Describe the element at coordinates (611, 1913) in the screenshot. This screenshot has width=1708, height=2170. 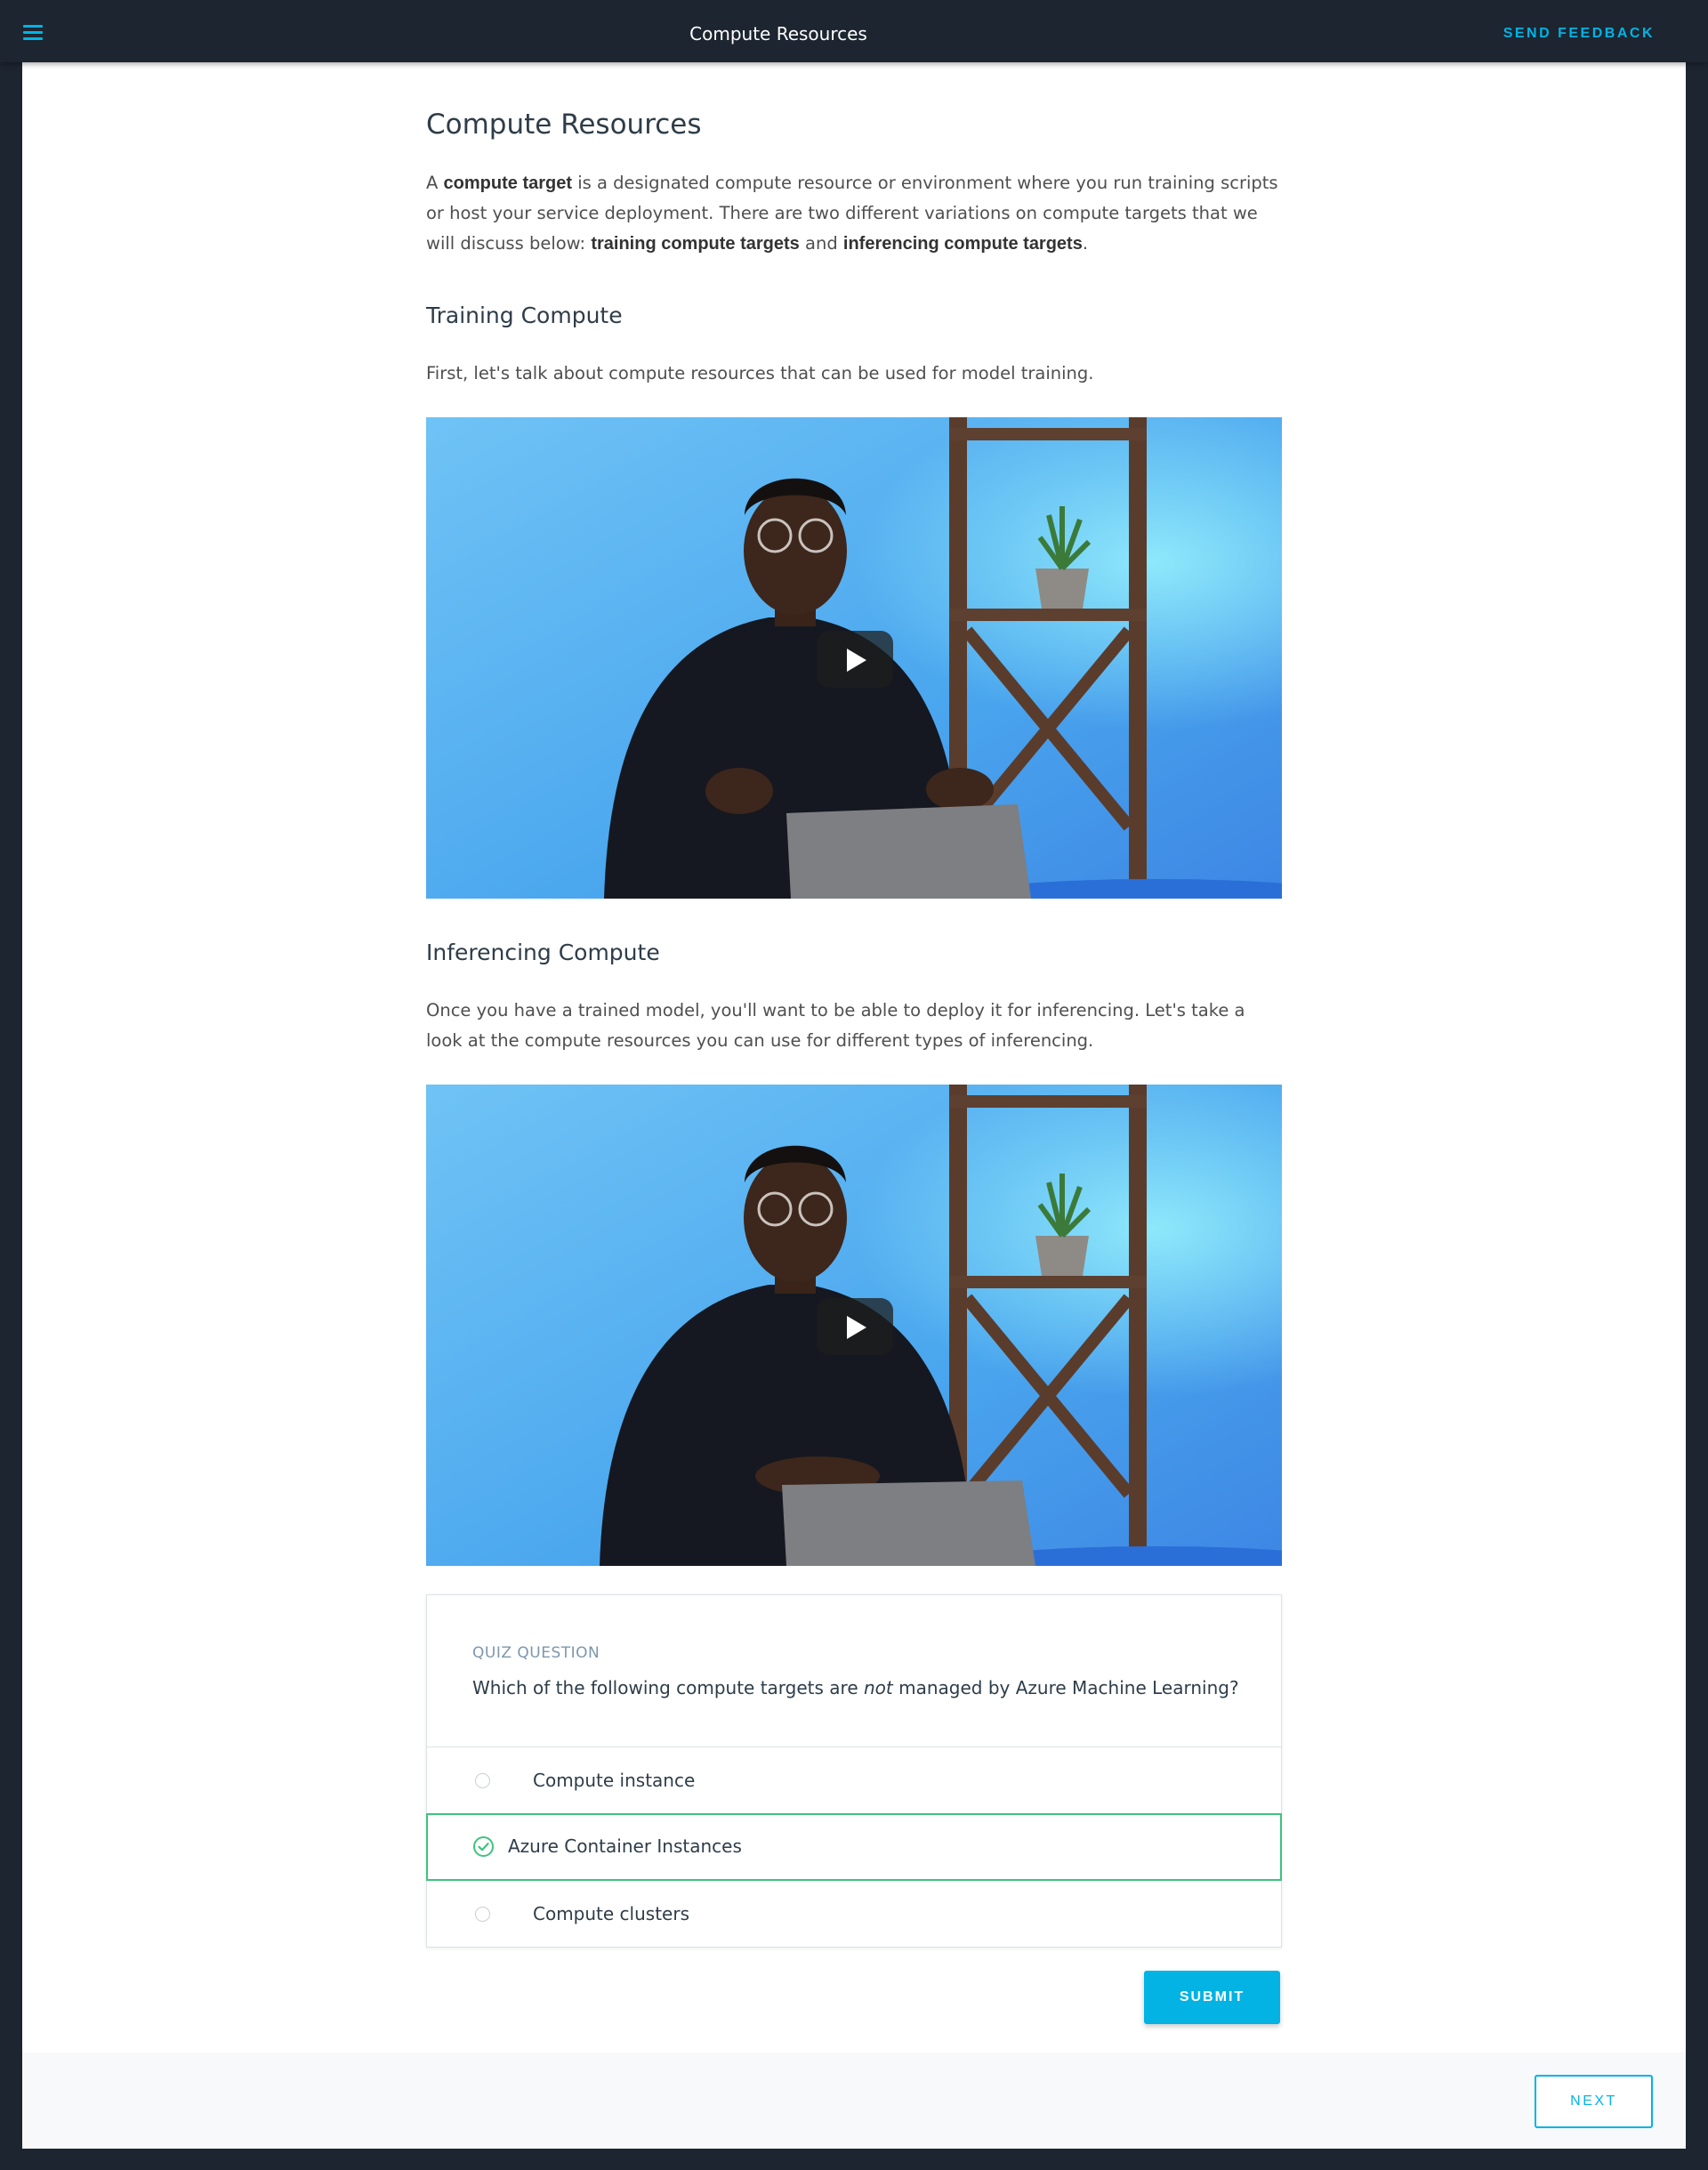
I see `quiz-option-label: Compute clusters` at that location.